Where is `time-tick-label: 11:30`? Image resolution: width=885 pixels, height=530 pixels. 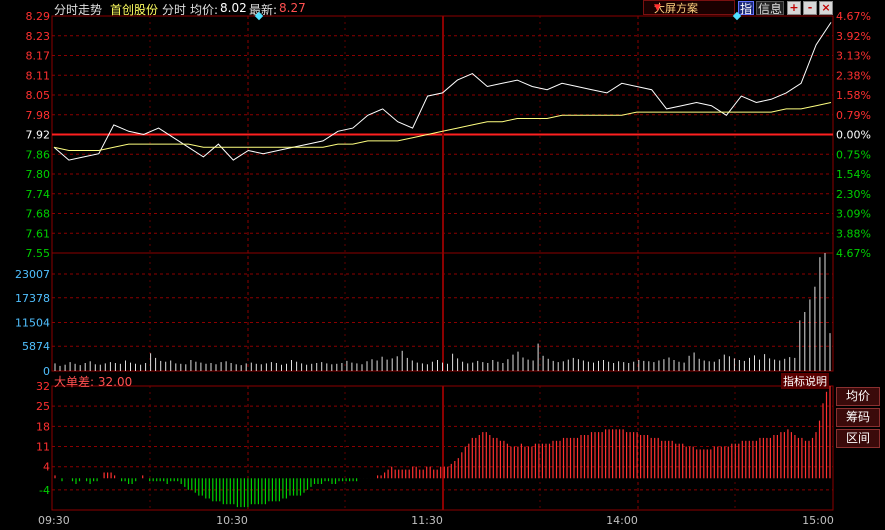 time-tick-label: 11:30 is located at coordinates (427, 520).